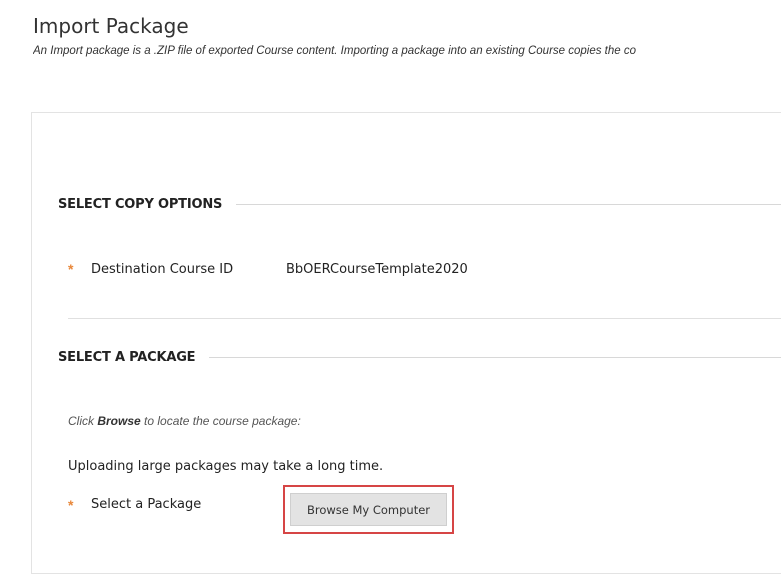  Describe the element at coordinates (83, 421) in the screenshot. I see `hint-prefix: Click` at that location.